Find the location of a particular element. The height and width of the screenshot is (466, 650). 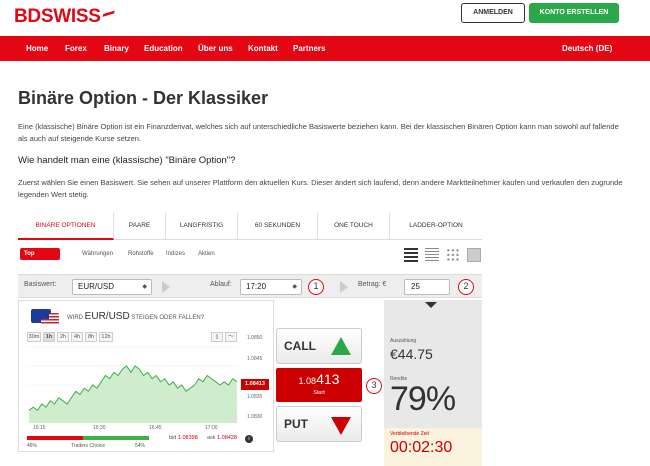

subtab-stocks: Aktien is located at coordinates (206, 254).